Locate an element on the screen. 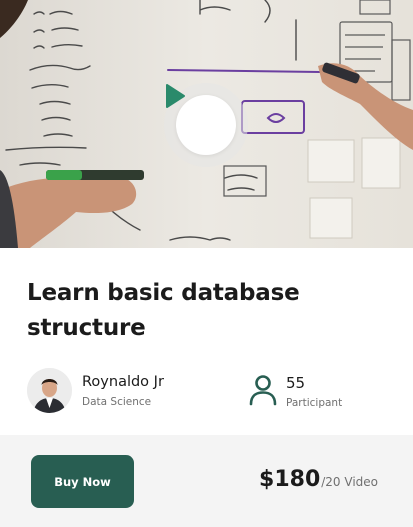 The height and width of the screenshot is (527, 413). play-button-ring is located at coordinates (206, 125).